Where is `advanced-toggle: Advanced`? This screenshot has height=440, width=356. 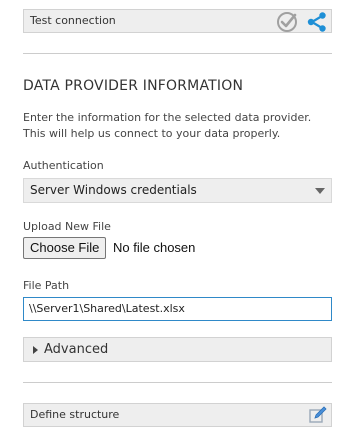
advanced-toggle: Advanced is located at coordinates (177, 349).